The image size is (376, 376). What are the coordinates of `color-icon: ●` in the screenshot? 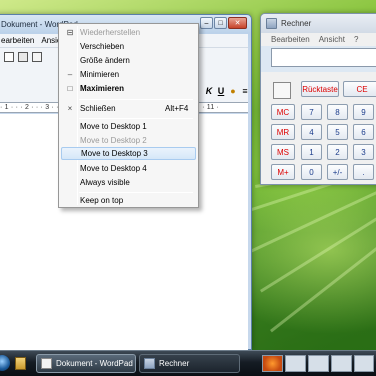 It's located at (233, 91).